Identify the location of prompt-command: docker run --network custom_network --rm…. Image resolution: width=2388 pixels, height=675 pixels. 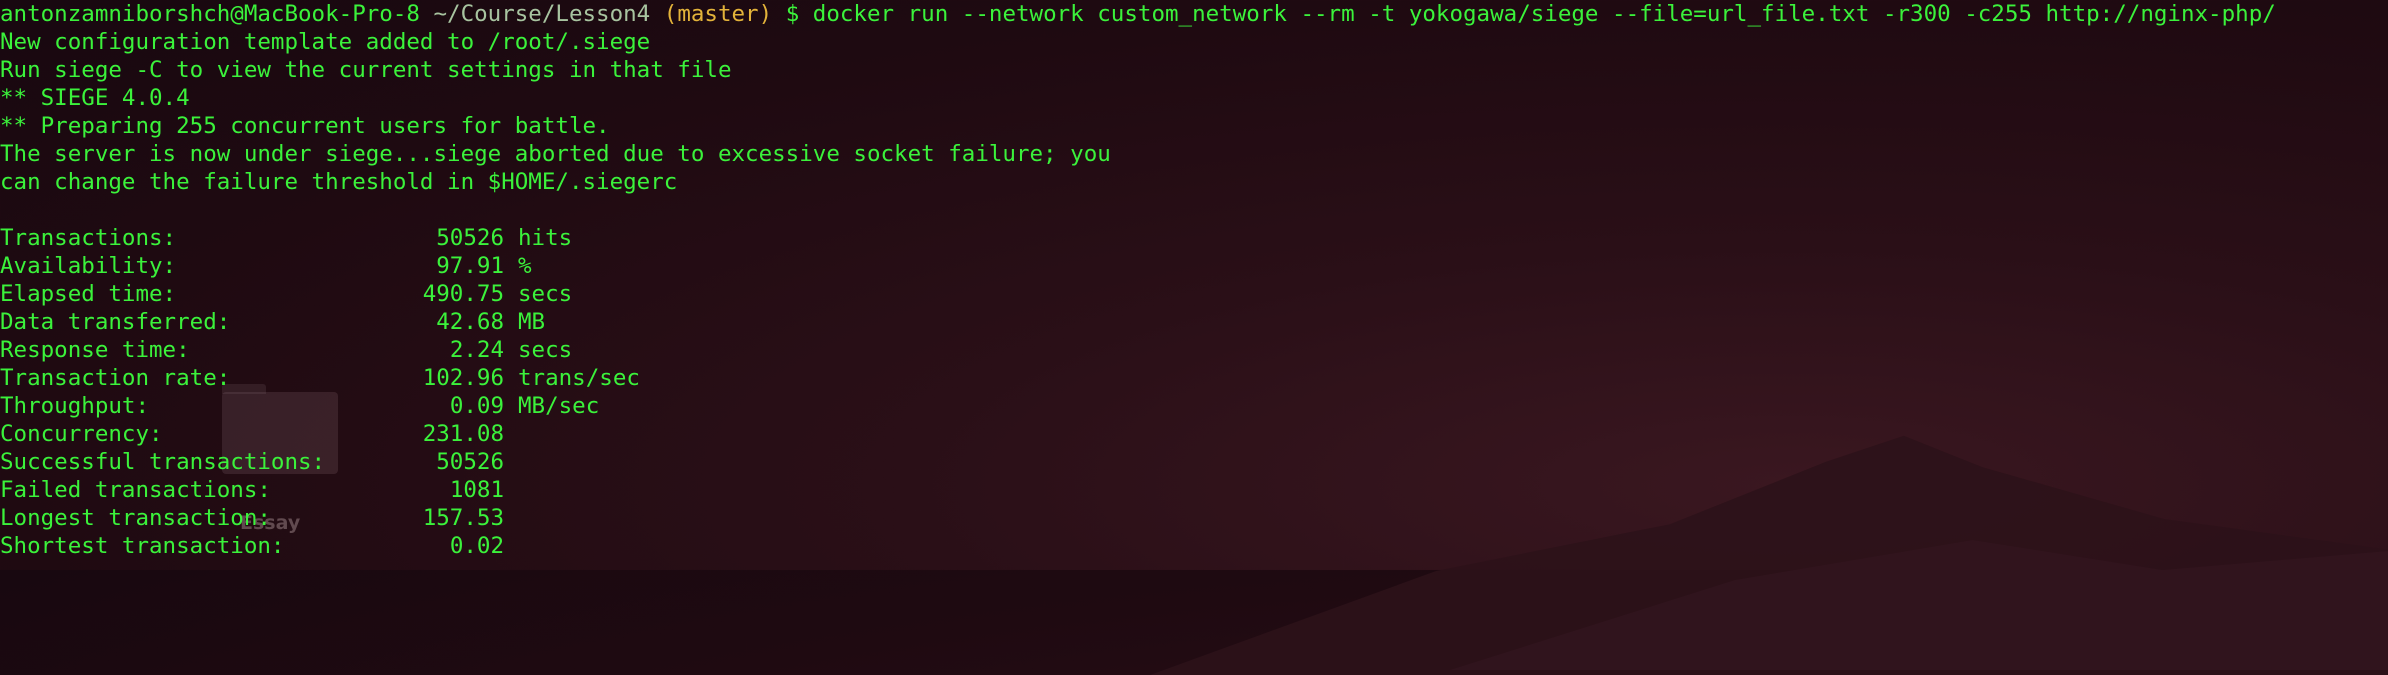
(1544, 14).